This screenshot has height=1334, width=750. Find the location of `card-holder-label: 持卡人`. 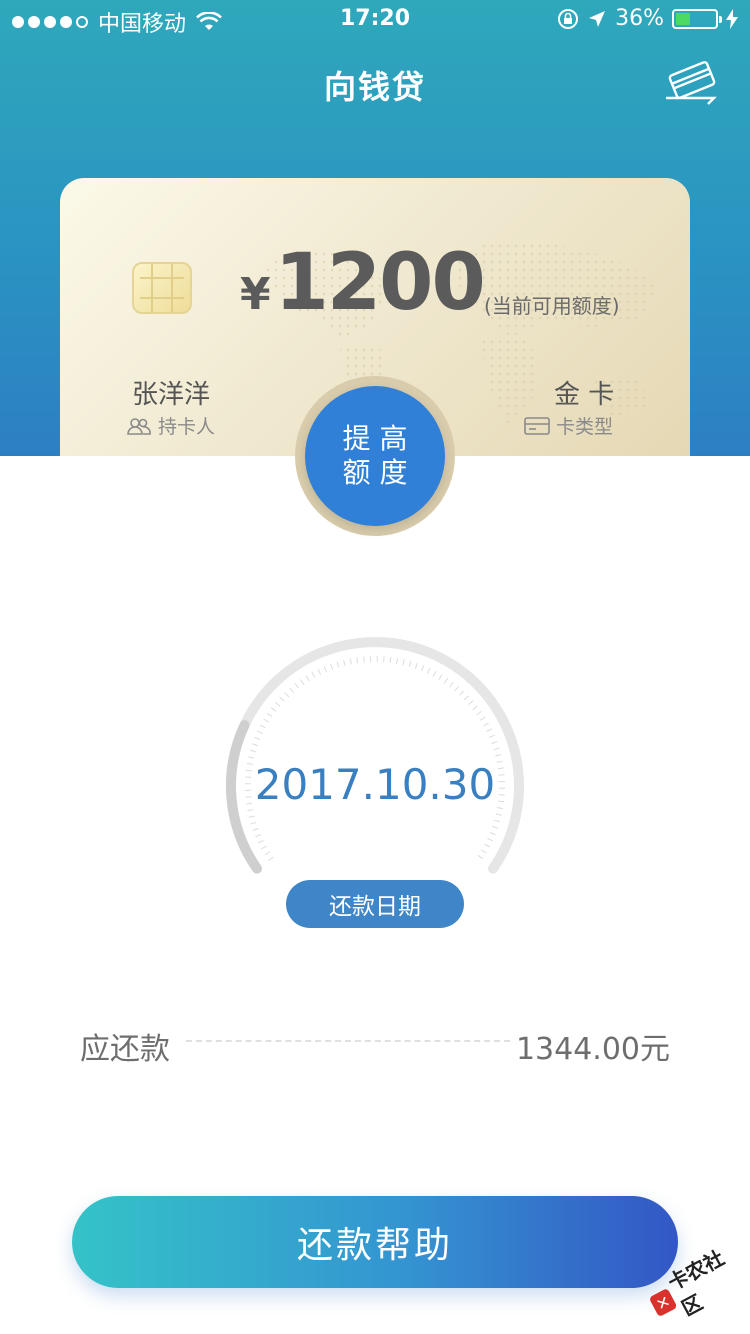

card-holder-label: 持卡人 is located at coordinates (187, 427).